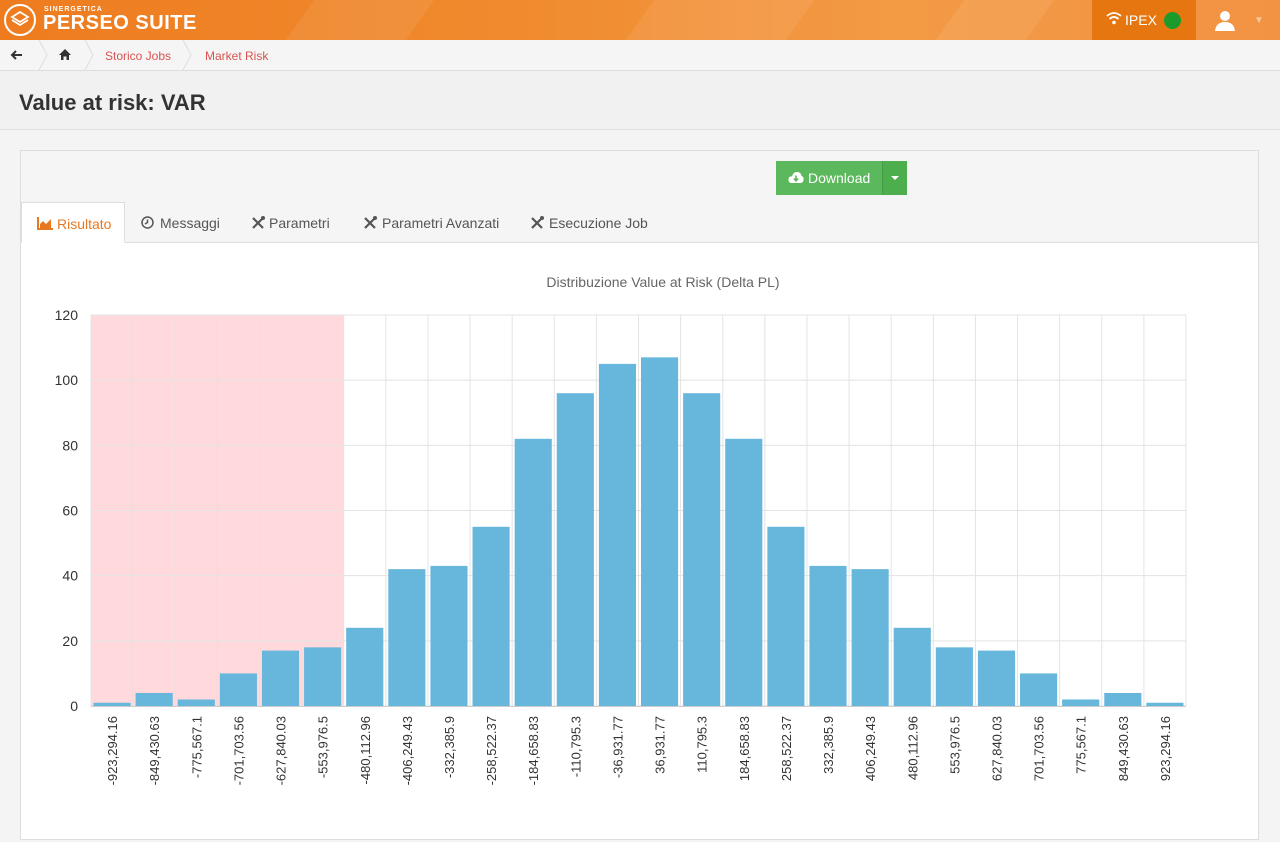 This screenshot has height=842, width=1280. I want to click on tab-parametri: Parametri, so click(290, 222).